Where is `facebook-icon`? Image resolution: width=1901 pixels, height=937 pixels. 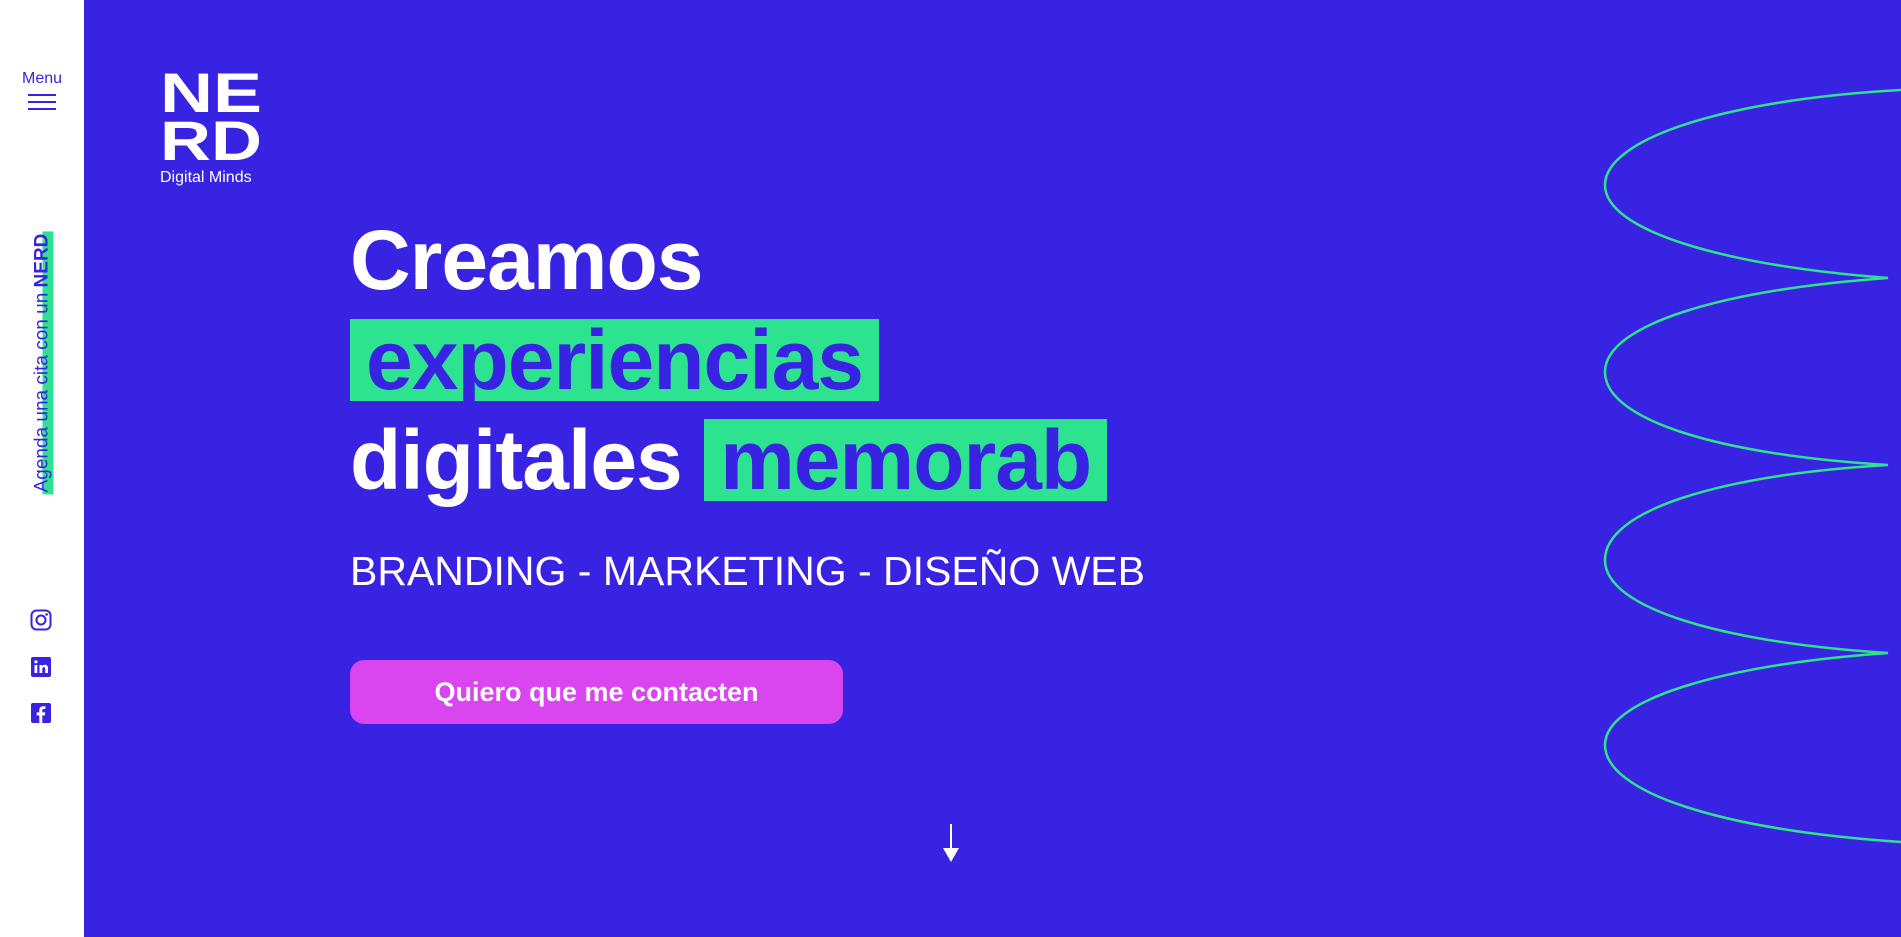 facebook-icon is located at coordinates (41, 713).